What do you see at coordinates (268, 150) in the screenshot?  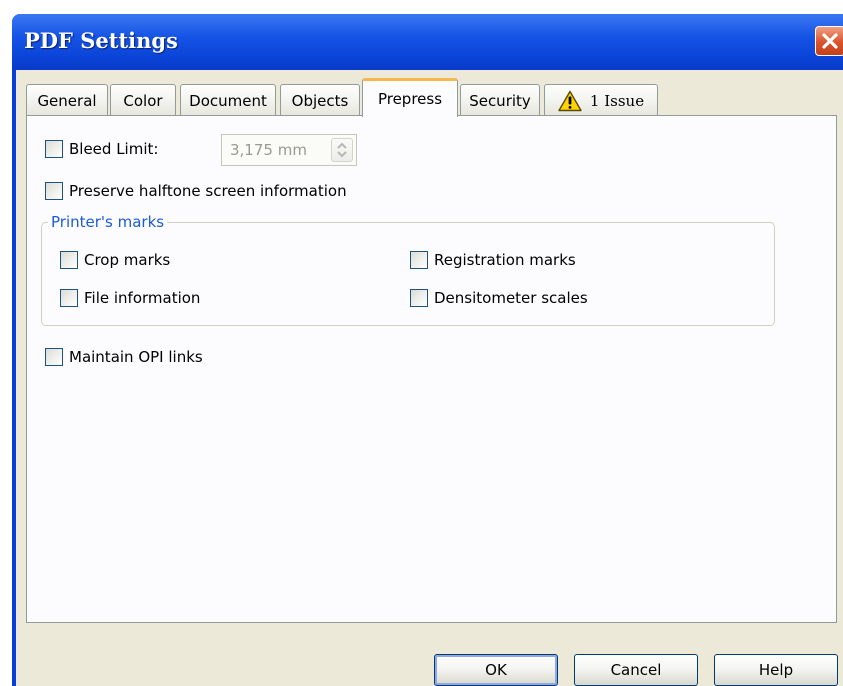 I see `bleed-limit-value: 3,175 mm` at bounding box center [268, 150].